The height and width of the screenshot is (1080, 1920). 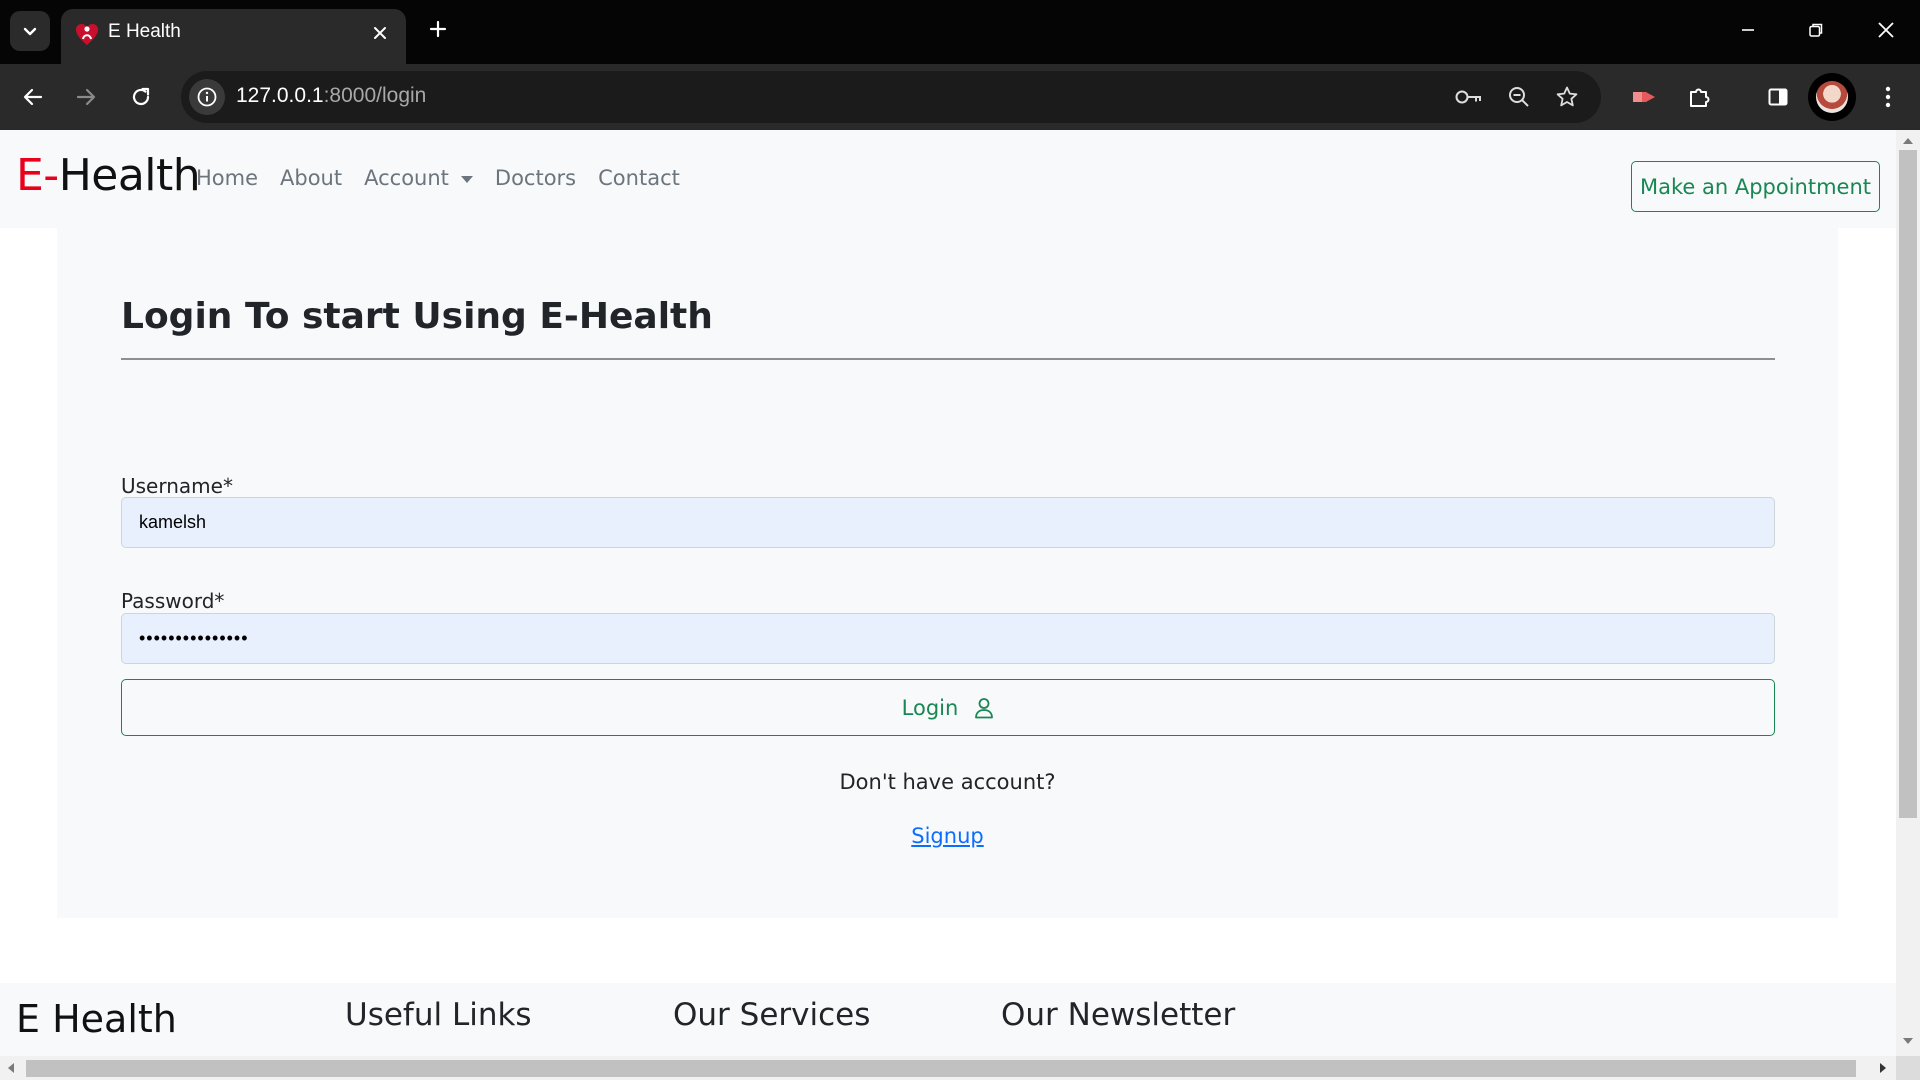 What do you see at coordinates (311, 178) in the screenshot?
I see `nav-about: About` at bounding box center [311, 178].